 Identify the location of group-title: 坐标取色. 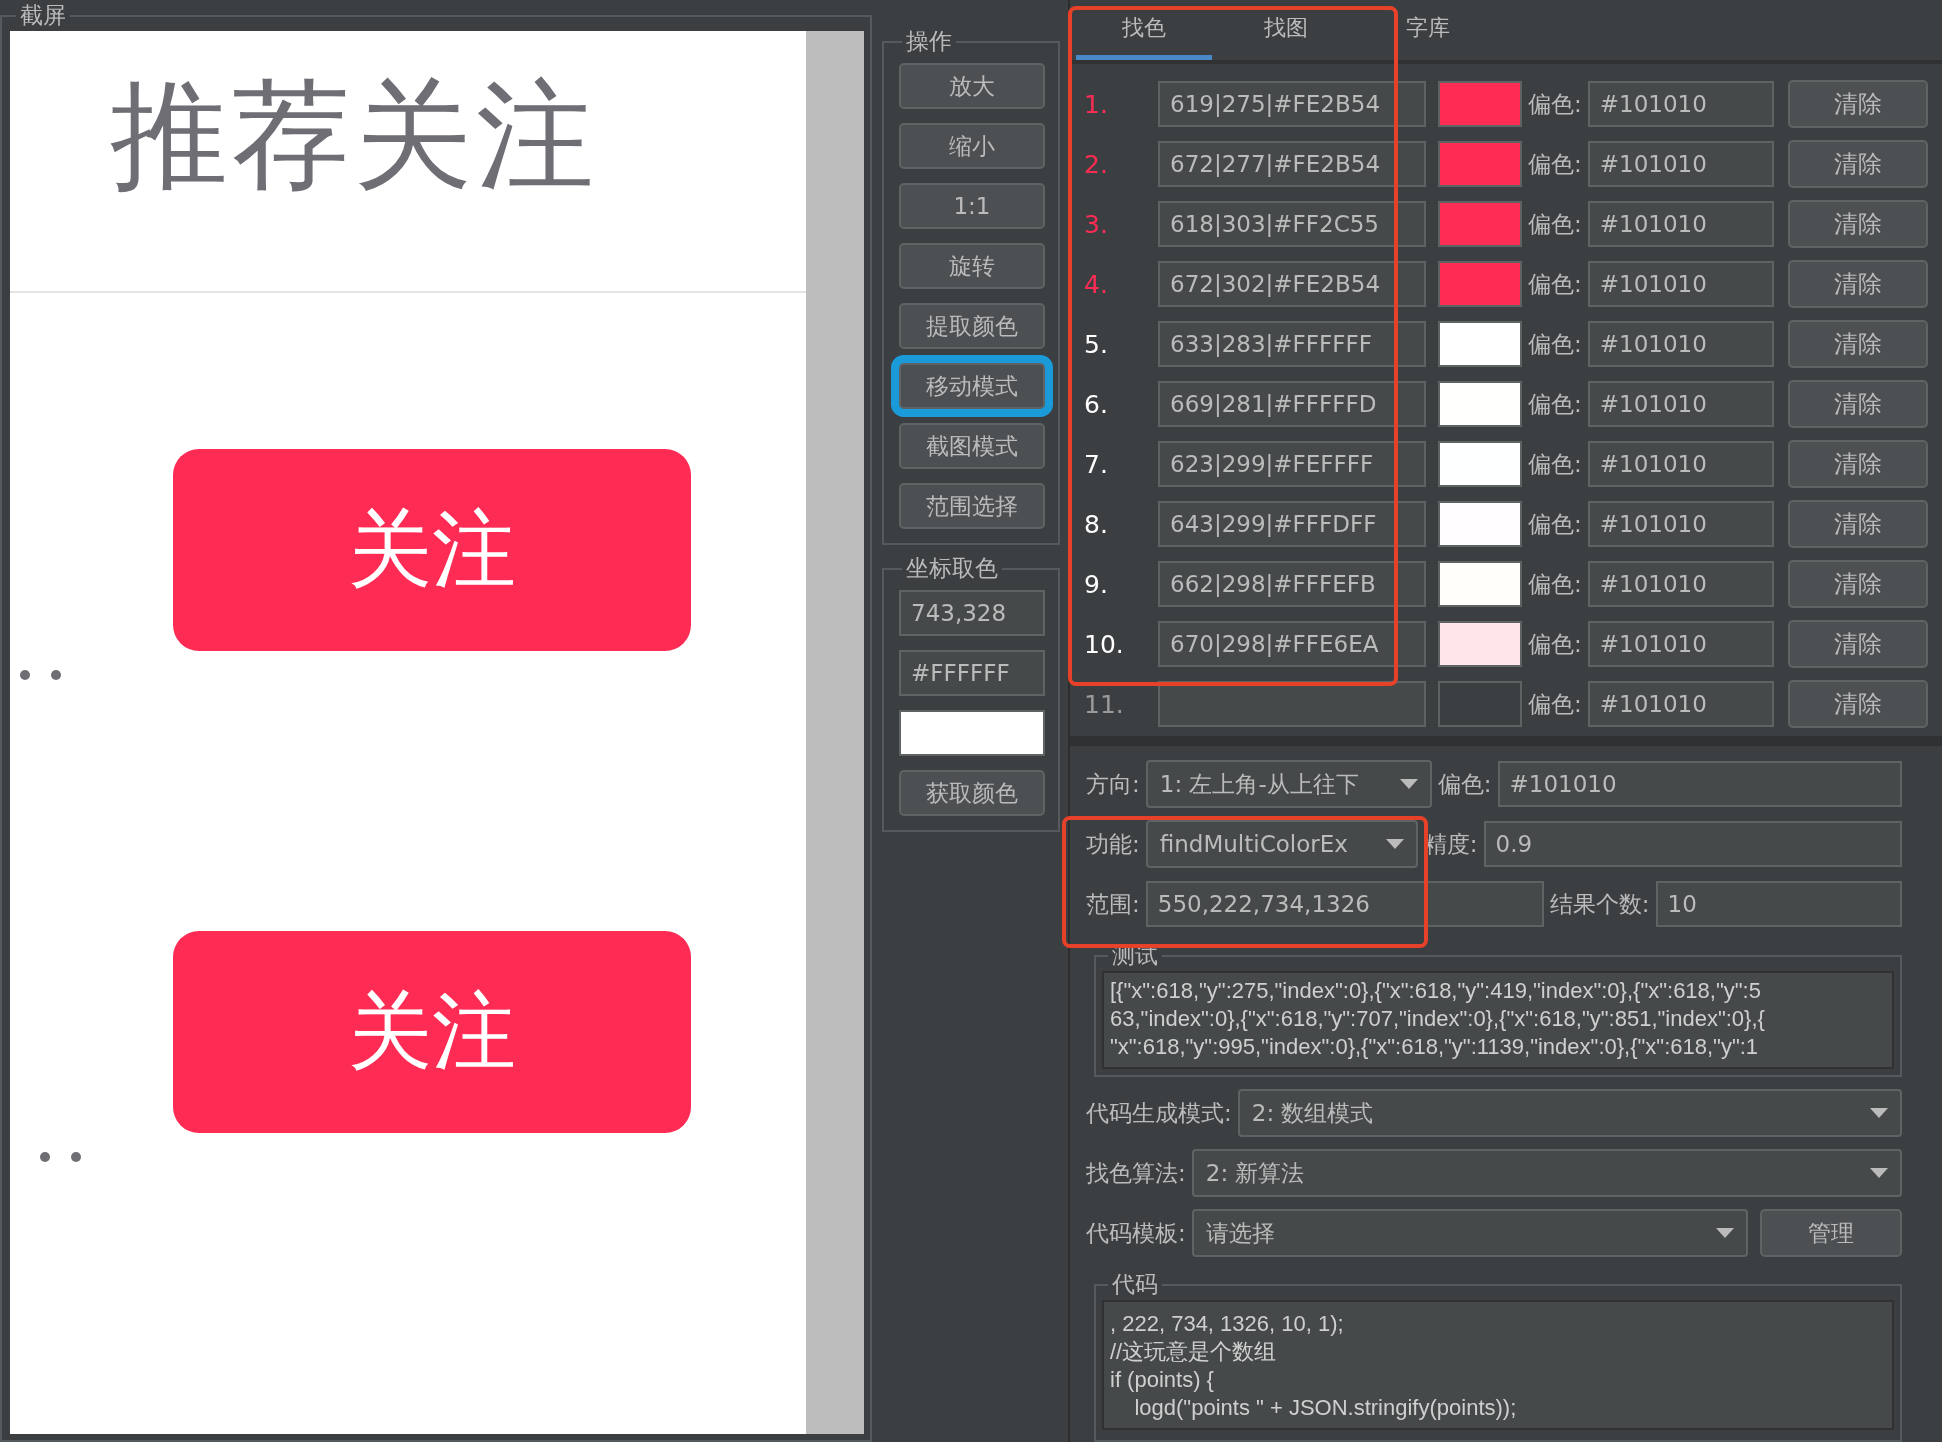
(952, 568).